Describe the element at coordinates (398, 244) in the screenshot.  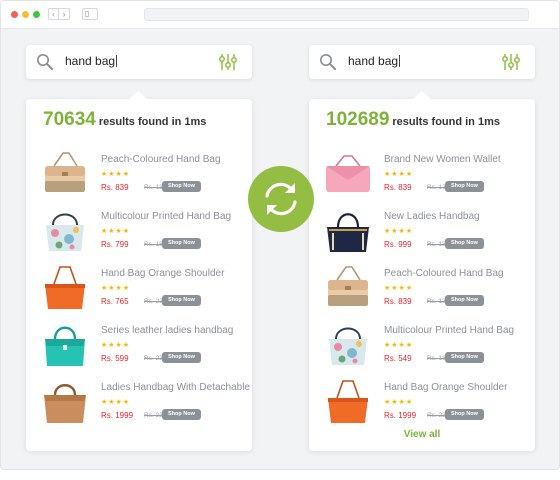
I see `product-price: Rs. 999` at that location.